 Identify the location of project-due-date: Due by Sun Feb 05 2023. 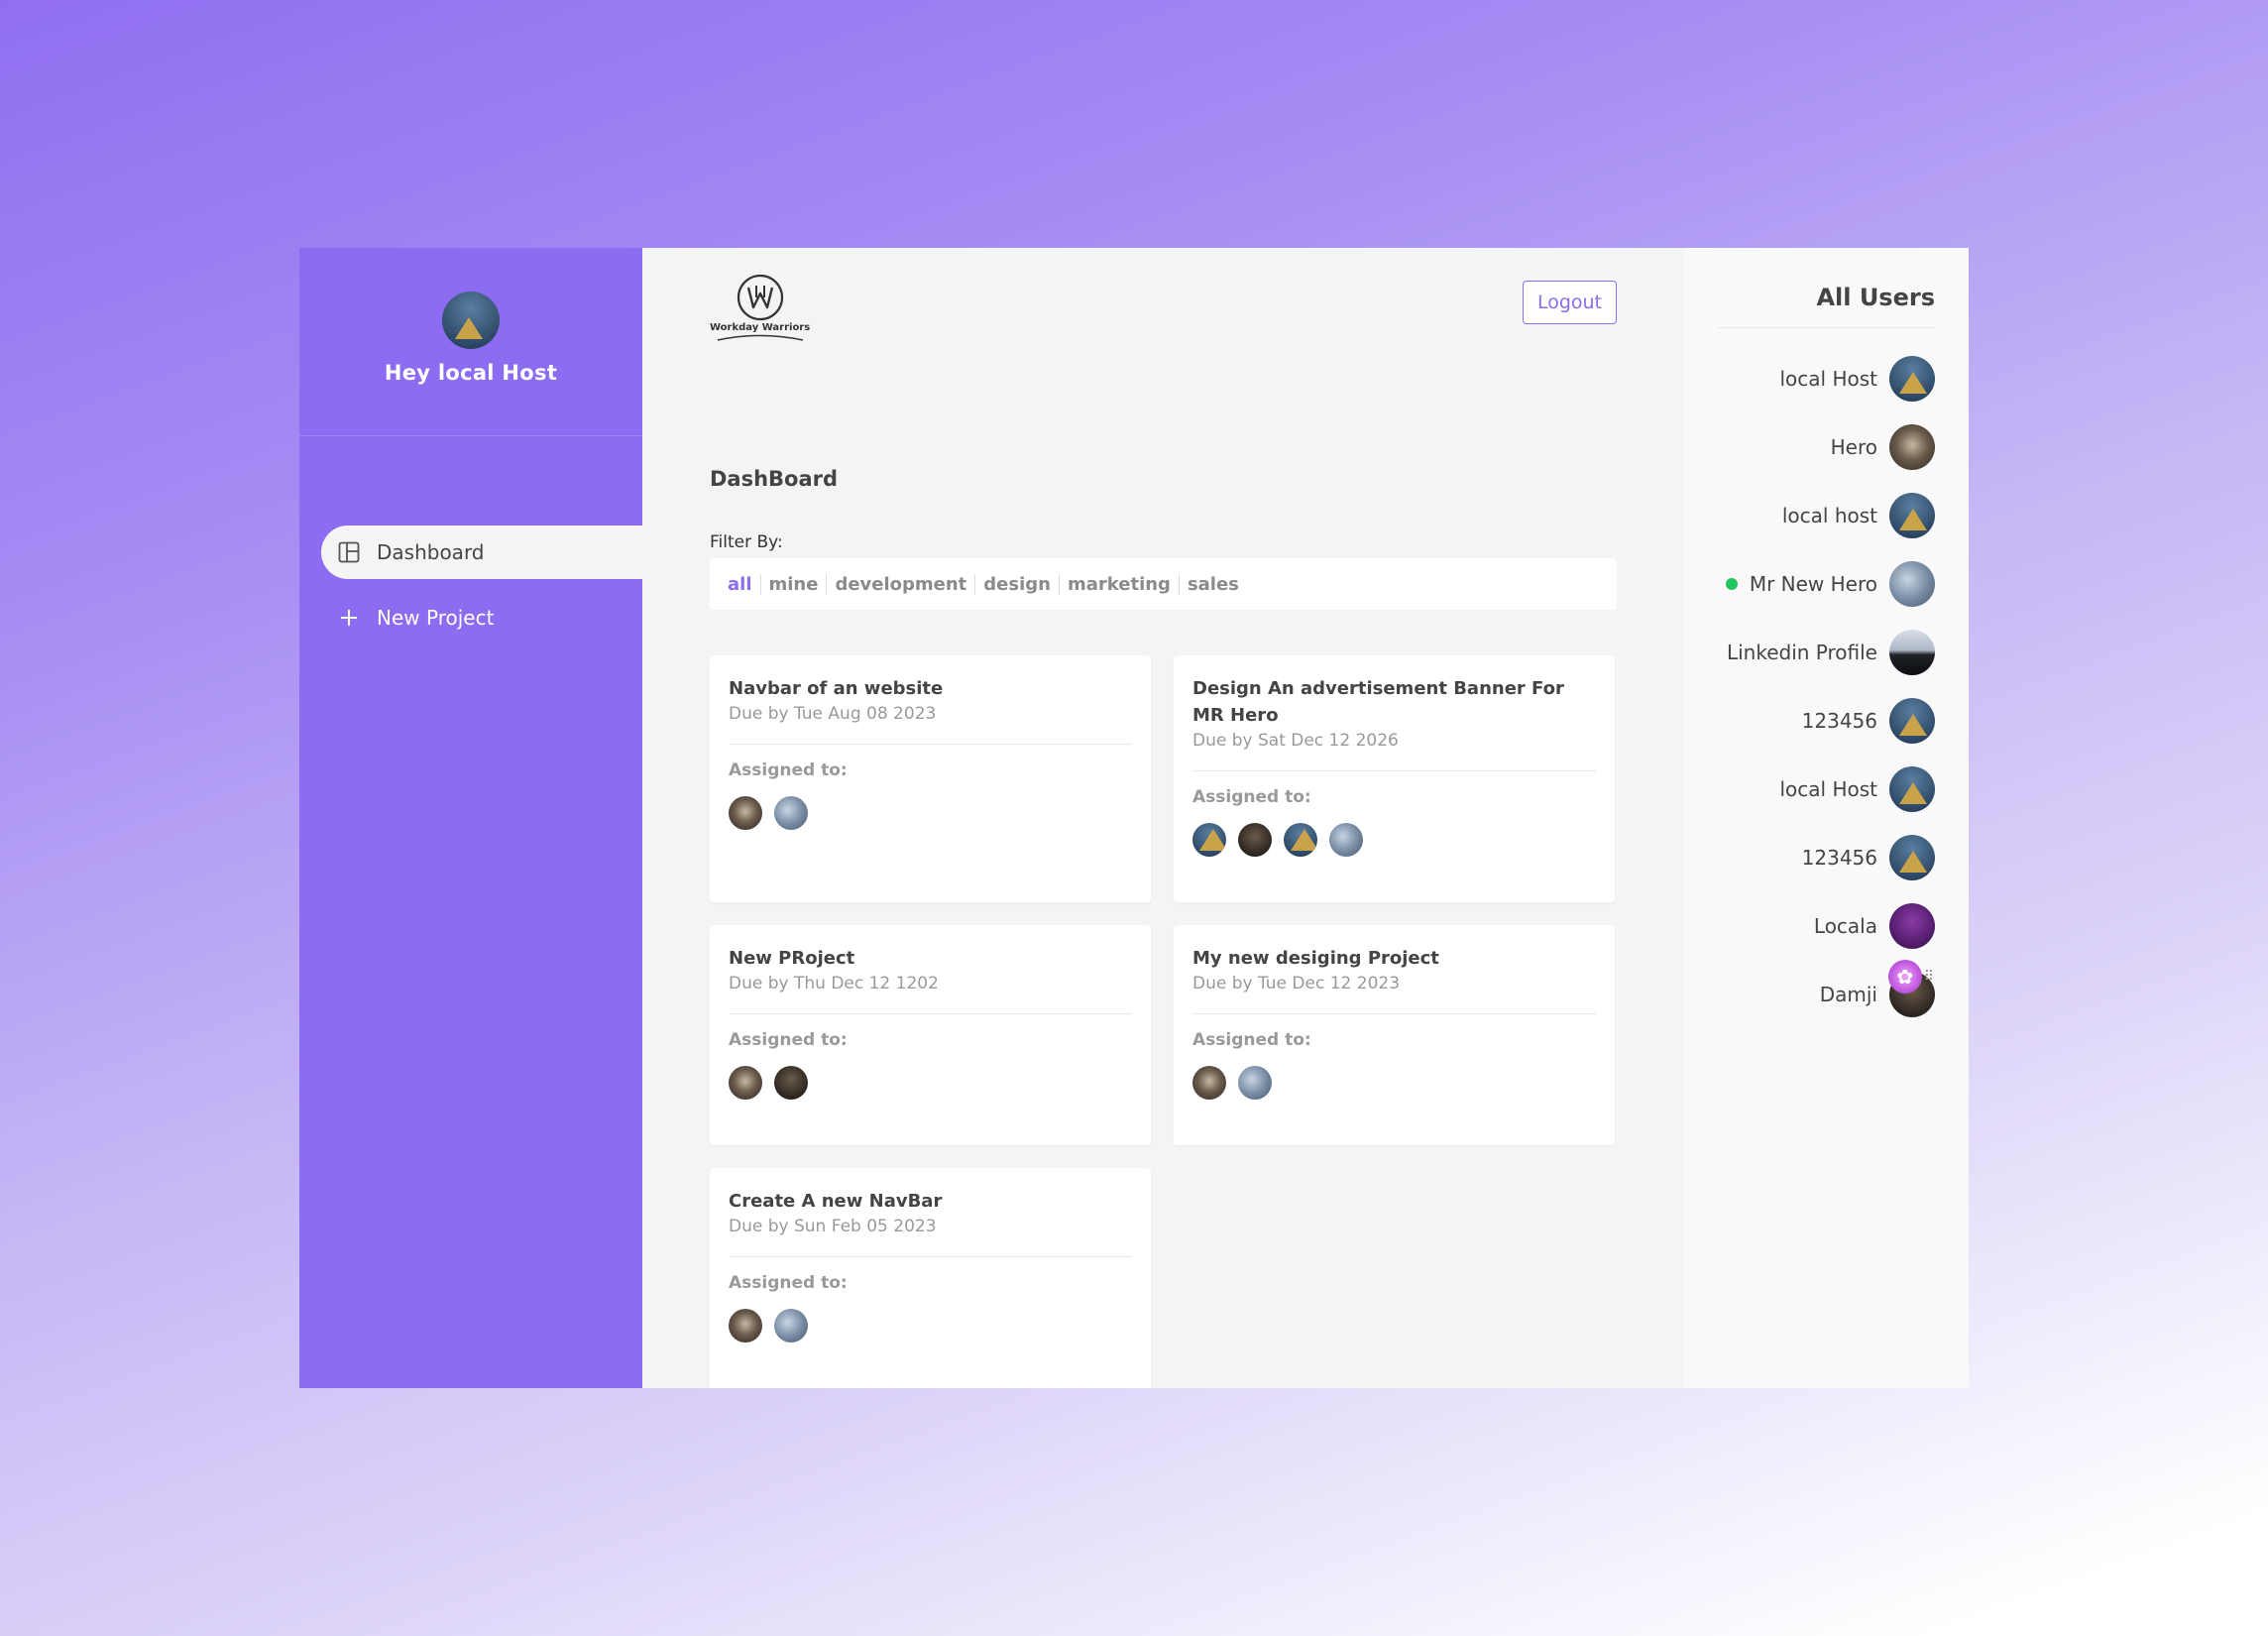
(833, 1226).